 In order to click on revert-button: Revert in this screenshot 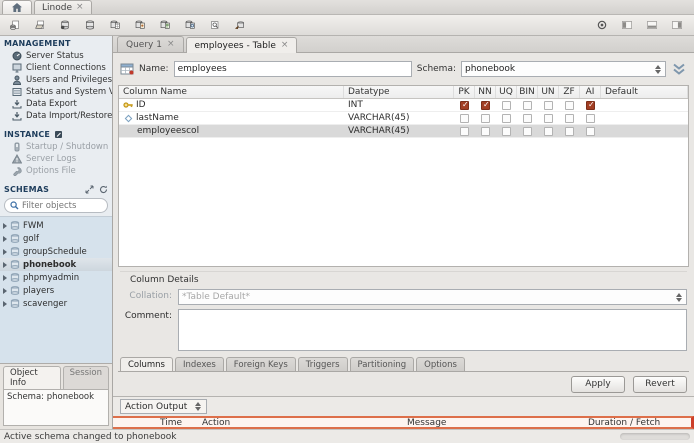, I will do `click(660, 384)`.